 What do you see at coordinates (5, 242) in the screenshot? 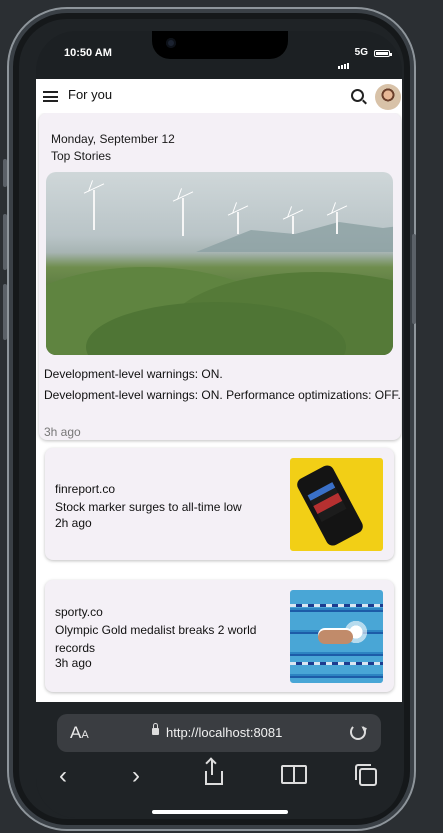
I see `volume-up-button` at bounding box center [5, 242].